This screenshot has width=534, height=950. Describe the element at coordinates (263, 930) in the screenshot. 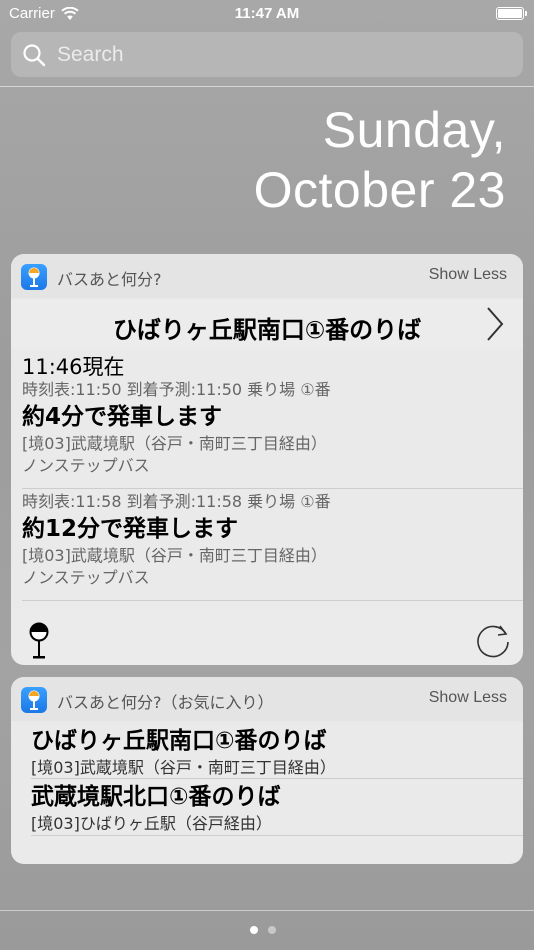

I see `page-indicator` at that location.